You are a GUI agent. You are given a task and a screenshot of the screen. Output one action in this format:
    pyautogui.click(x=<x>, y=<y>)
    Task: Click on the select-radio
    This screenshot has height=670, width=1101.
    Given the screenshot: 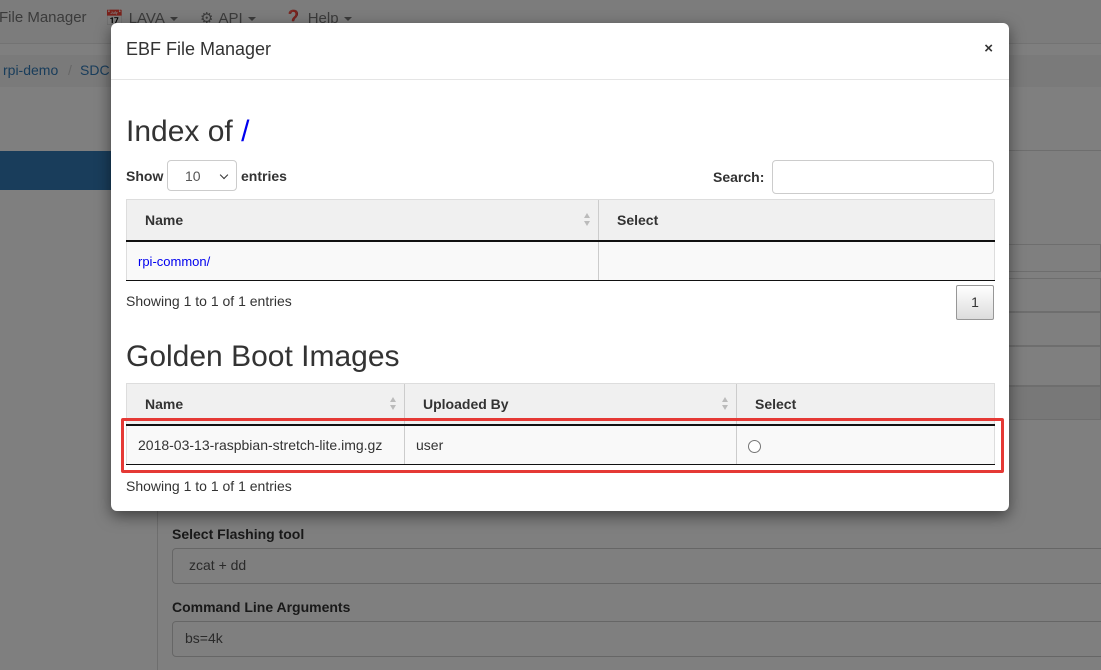 What is the action you would take?
    pyautogui.click(x=754, y=446)
    